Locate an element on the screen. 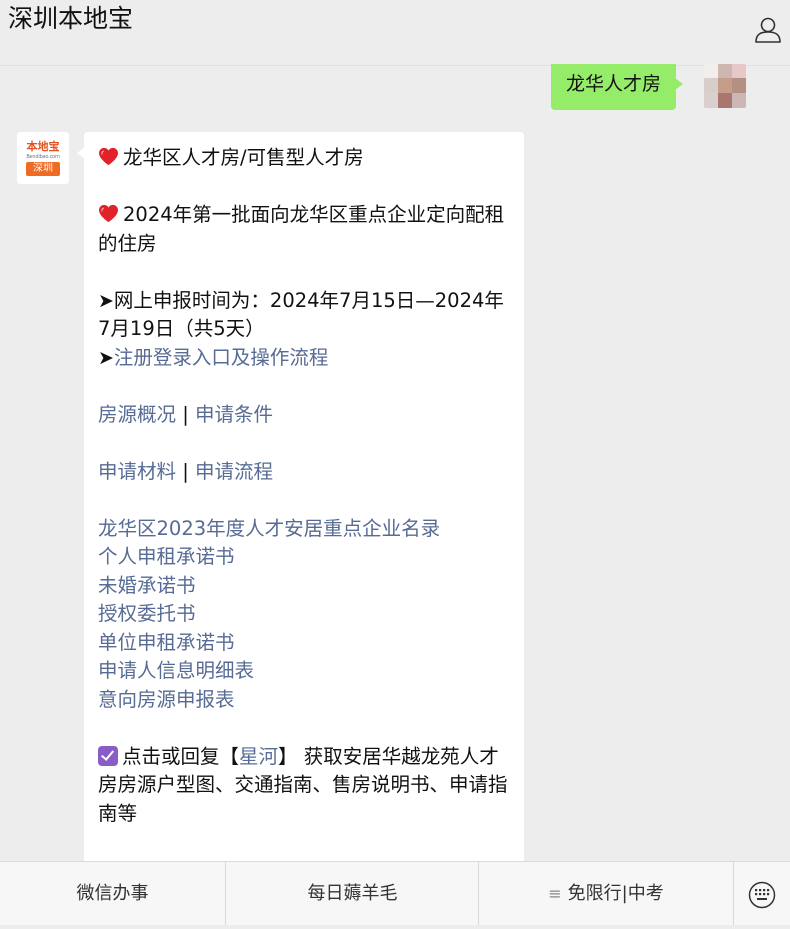  chat-header: 深圳本地宝 is located at coordinates (395, 33).